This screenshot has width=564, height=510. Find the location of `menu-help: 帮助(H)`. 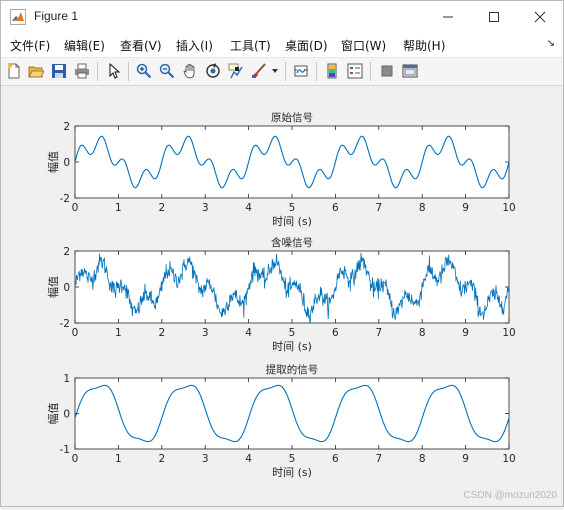

menu-help: 帮助(H) is located at coordinates (424, 45).